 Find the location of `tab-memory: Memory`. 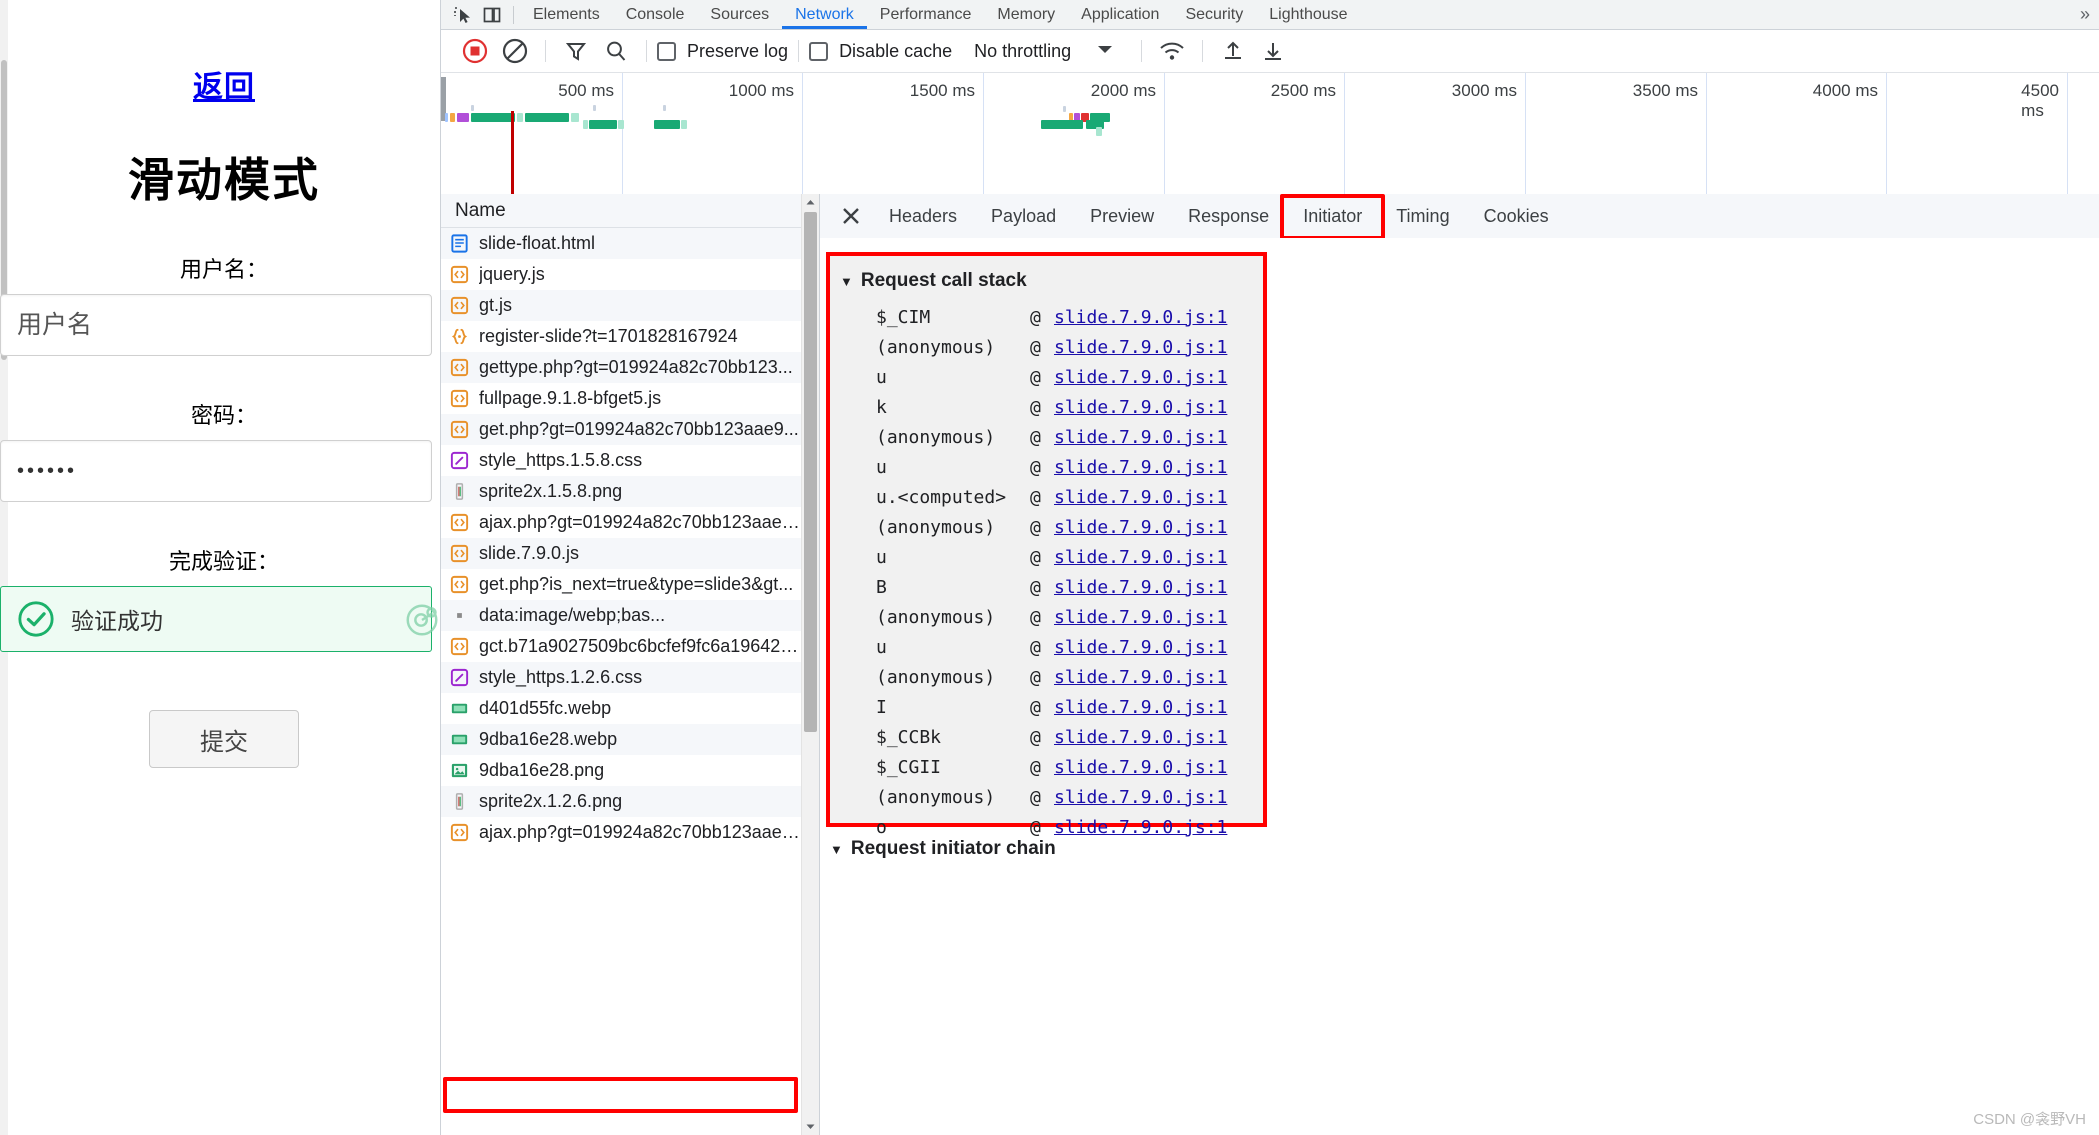

tab-memory: Memory is located at coordinates (1026, 15).